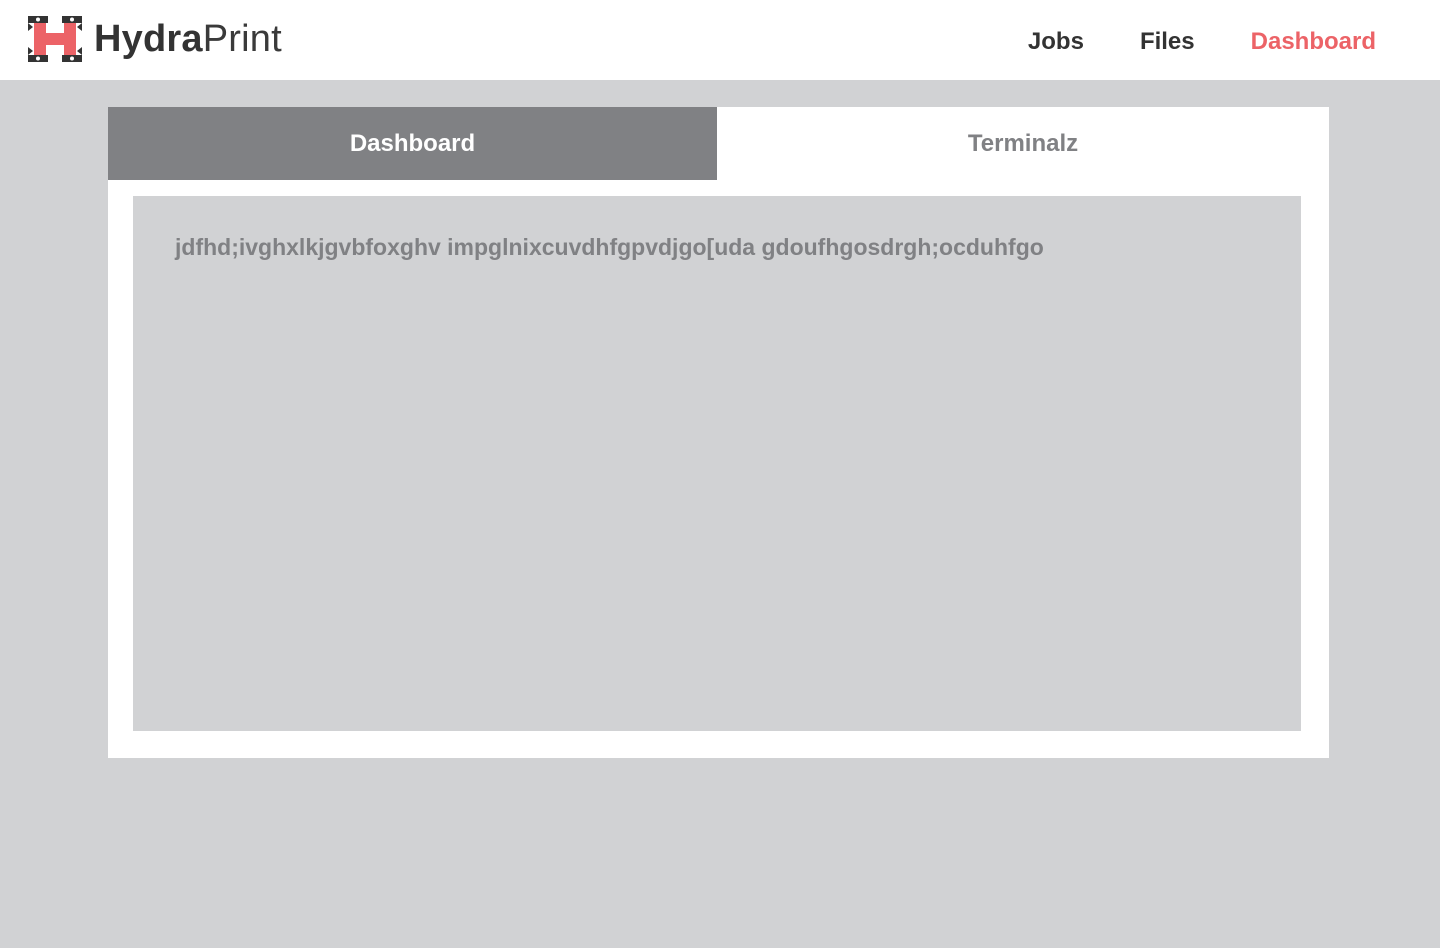  What do you see at coordinates (1202, 42) in the screenshot?
I see `main-nav: Jobs Files Dashboard` at bounding box center [1202, 42].